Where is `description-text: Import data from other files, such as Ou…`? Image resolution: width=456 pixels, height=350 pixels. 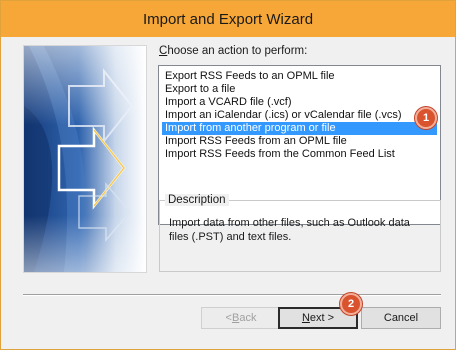 description-text: Import data from other files, such as Ou… is located at coordinates (289, 230).